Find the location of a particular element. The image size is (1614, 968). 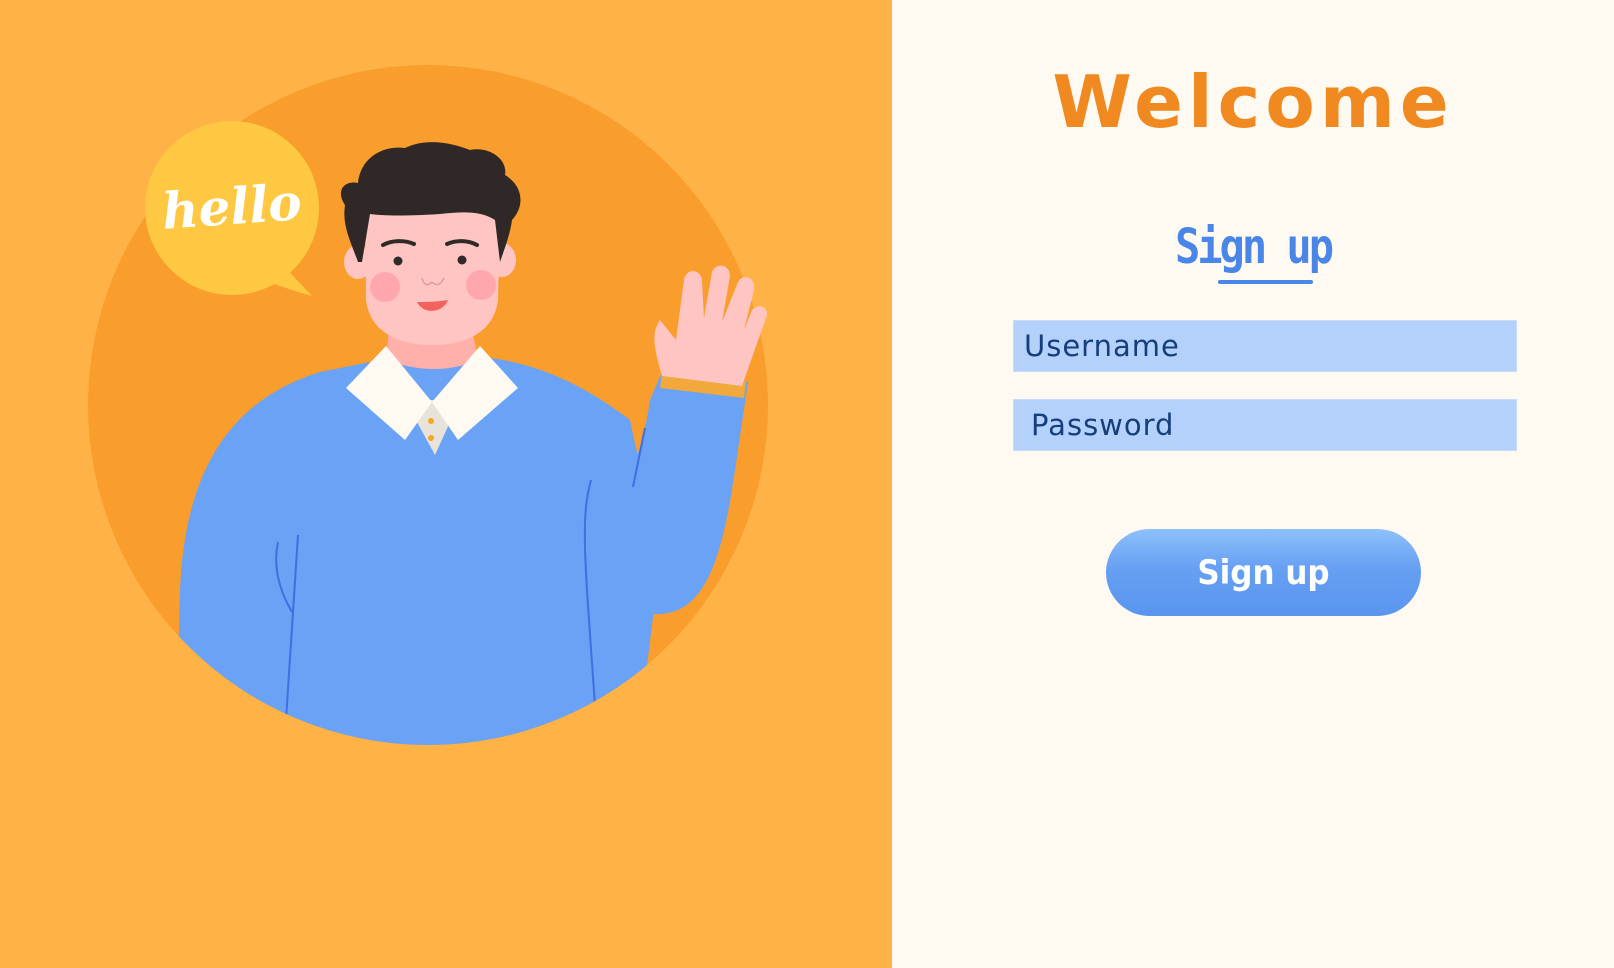

speech-bubble-icon: hello is located at coordinates (232, 208).